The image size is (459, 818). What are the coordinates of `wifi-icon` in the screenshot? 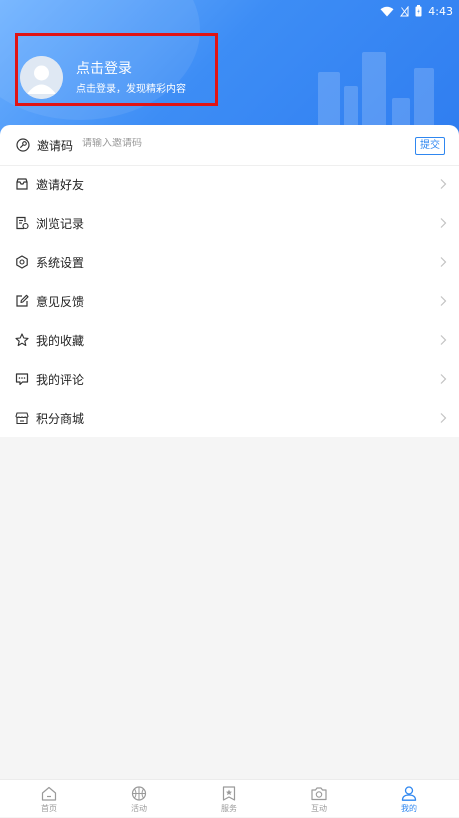 It's located at (387, 11).